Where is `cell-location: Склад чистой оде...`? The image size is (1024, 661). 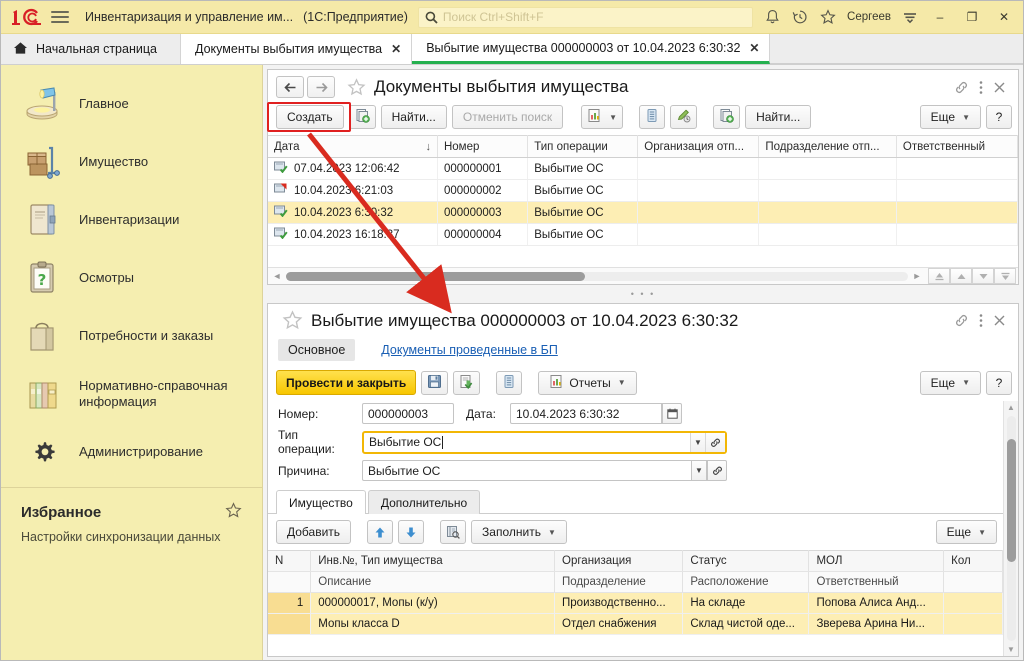 cell-location: Склад чистой оде... is located at coordinates (746, 624).